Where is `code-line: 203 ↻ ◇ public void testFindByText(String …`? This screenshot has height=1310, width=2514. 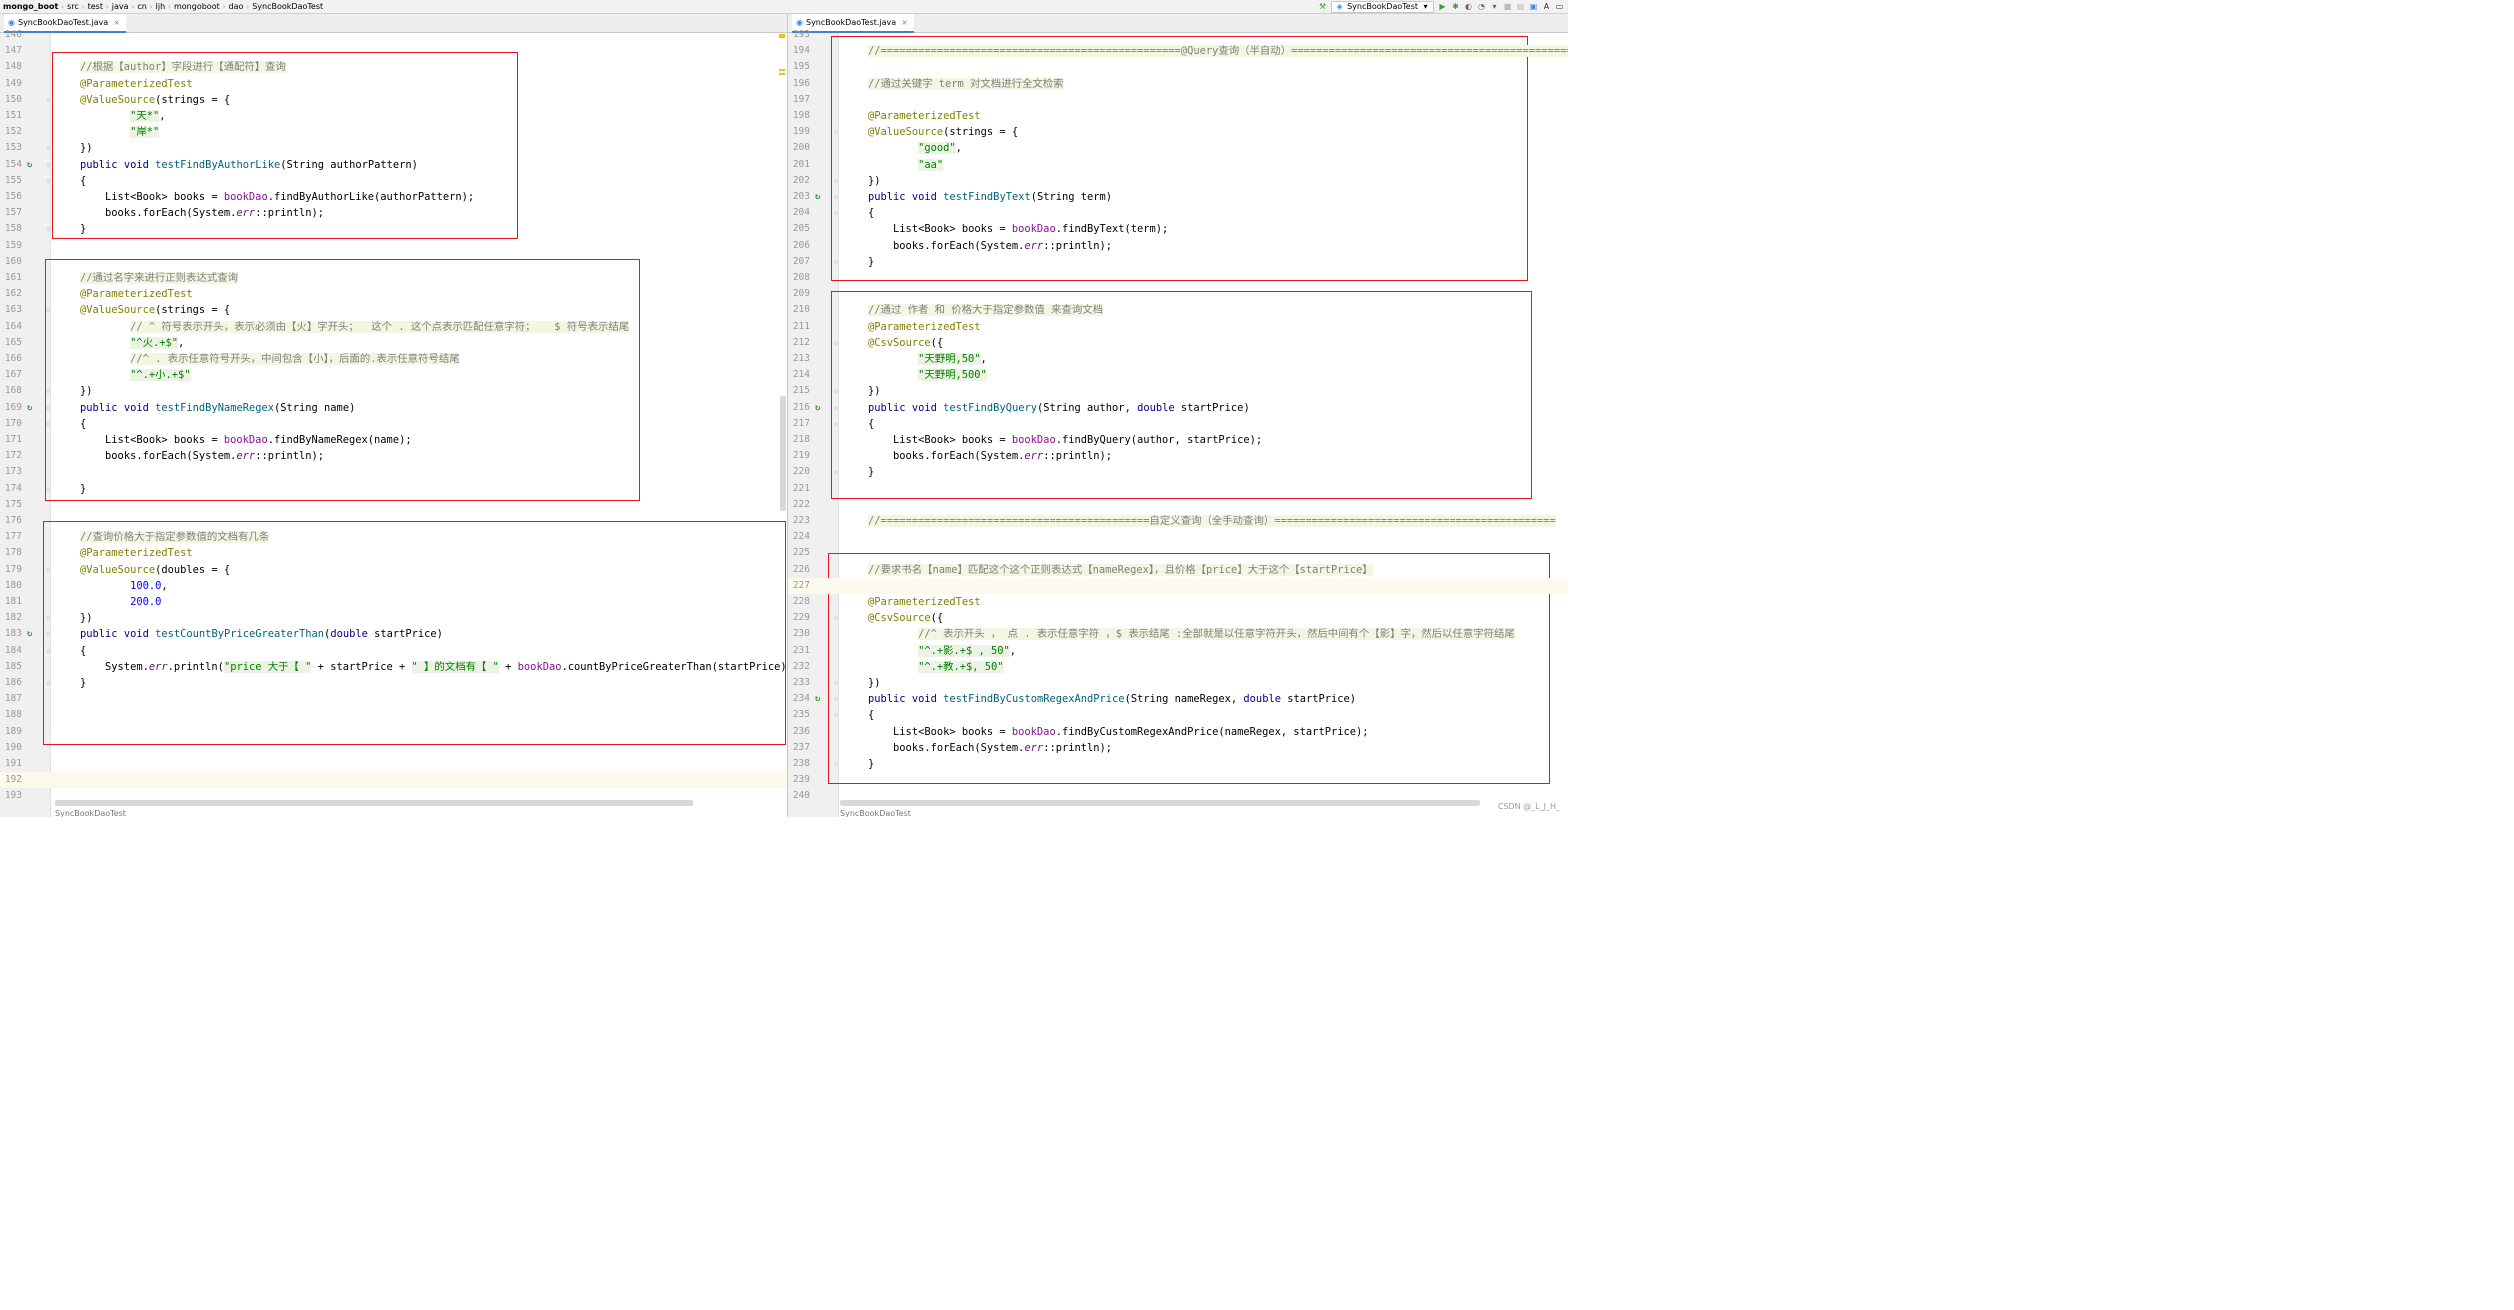 code-line: 203 ↻ ◇ public void testFindByText(String … is located at coordinates (1178, 197).